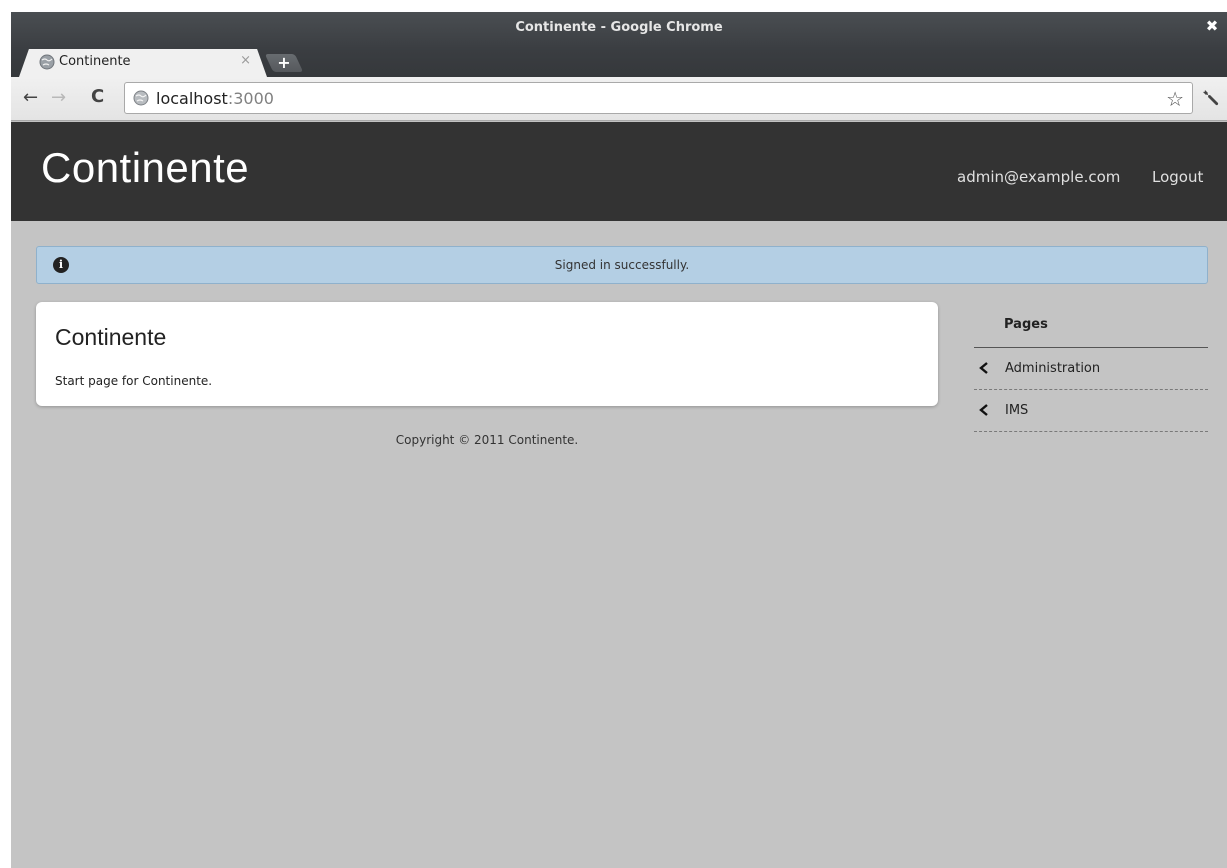  Describe the element at coordinates (250, 98) in the screenshot. I see `url-port: :3000` at that location.